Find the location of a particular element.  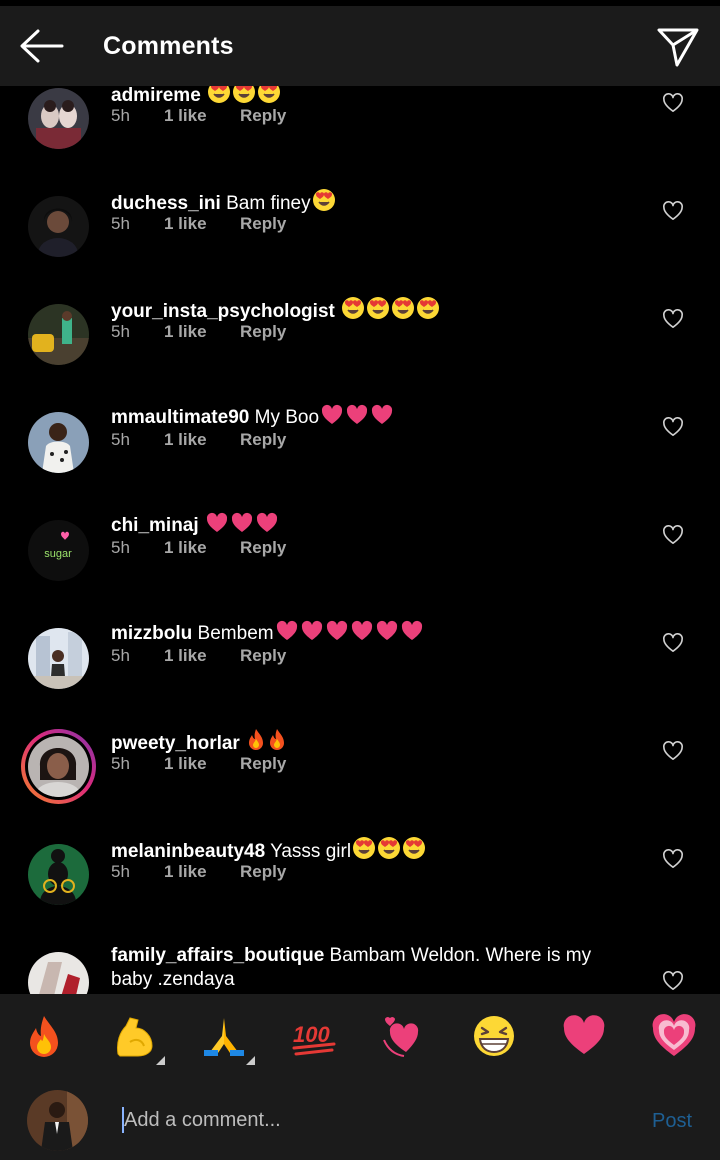

sparkling-heart-emoji-button is located at coordinates (674, 1036).